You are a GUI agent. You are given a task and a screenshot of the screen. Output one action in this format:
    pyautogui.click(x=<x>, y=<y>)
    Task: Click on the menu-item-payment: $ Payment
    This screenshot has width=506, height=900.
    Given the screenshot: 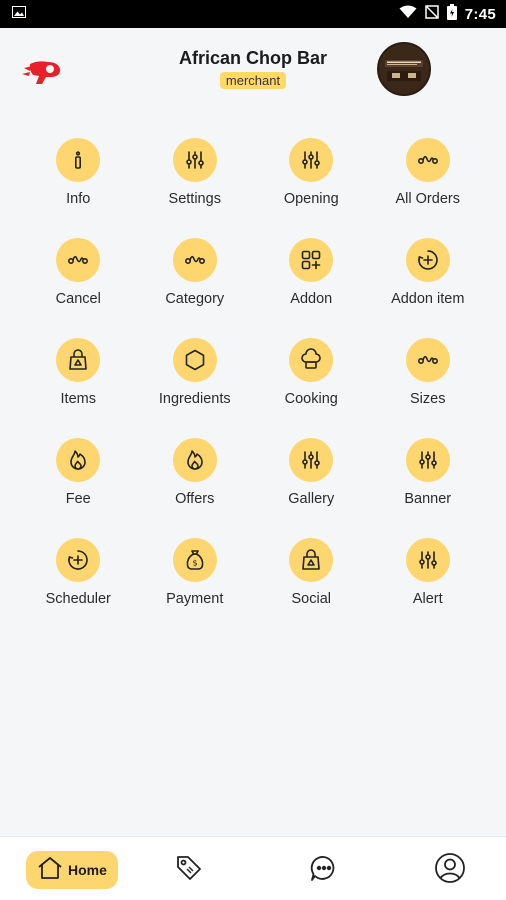 What is the action you would take?
    pyautogui.click(x=195, y=588)
    